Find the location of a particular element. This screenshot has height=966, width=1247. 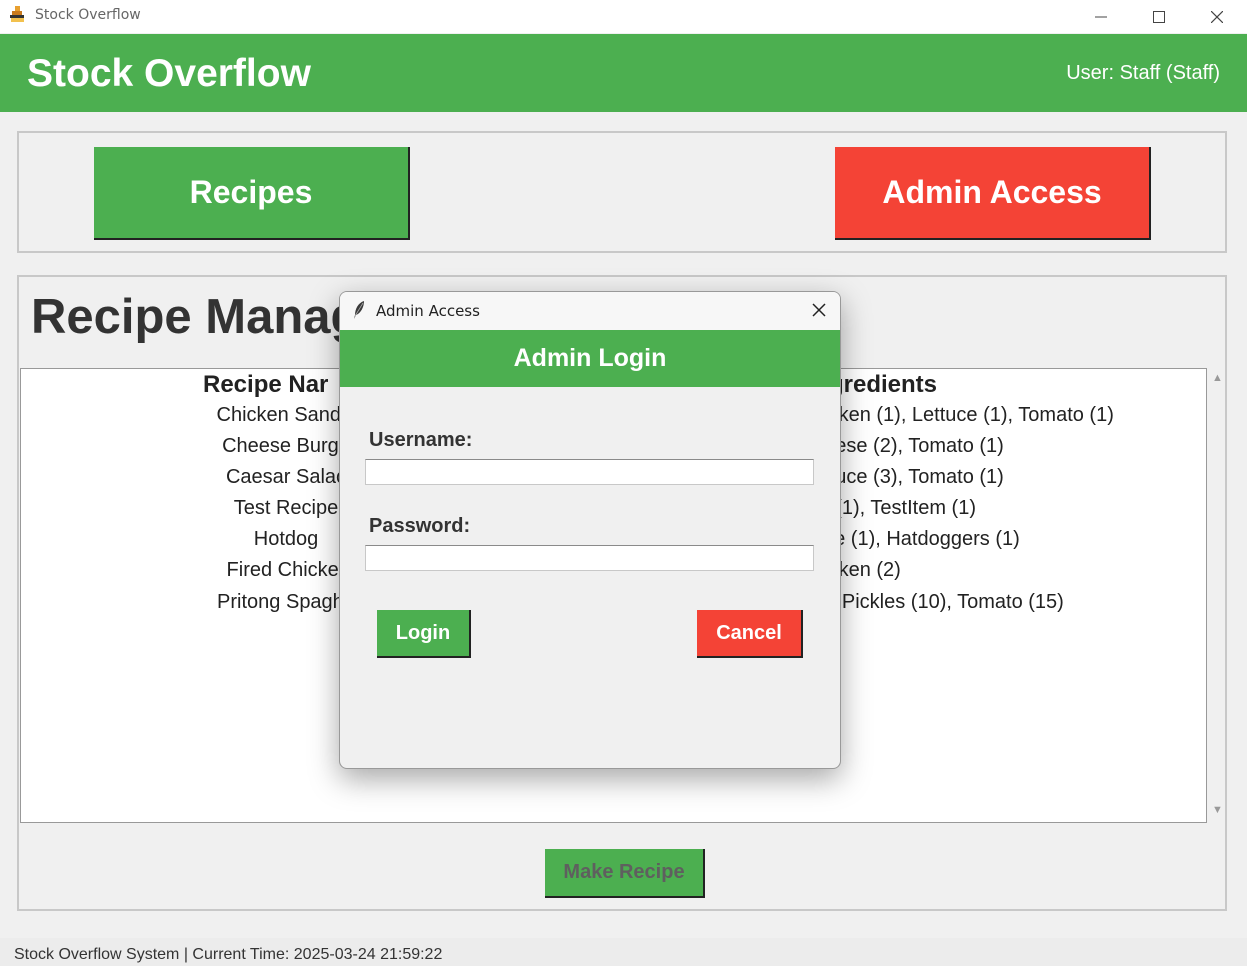

recipes-button: Recipes is located at coordinates (252, 193).